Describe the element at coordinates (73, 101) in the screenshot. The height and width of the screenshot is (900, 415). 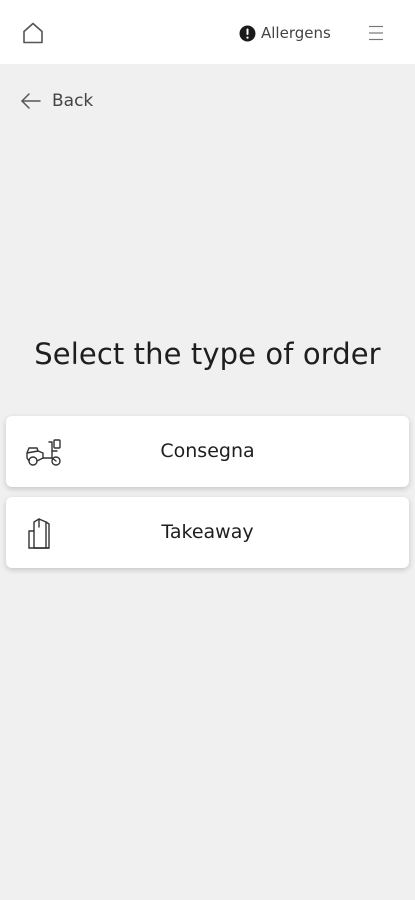
I see `back-label: Back` at that location.